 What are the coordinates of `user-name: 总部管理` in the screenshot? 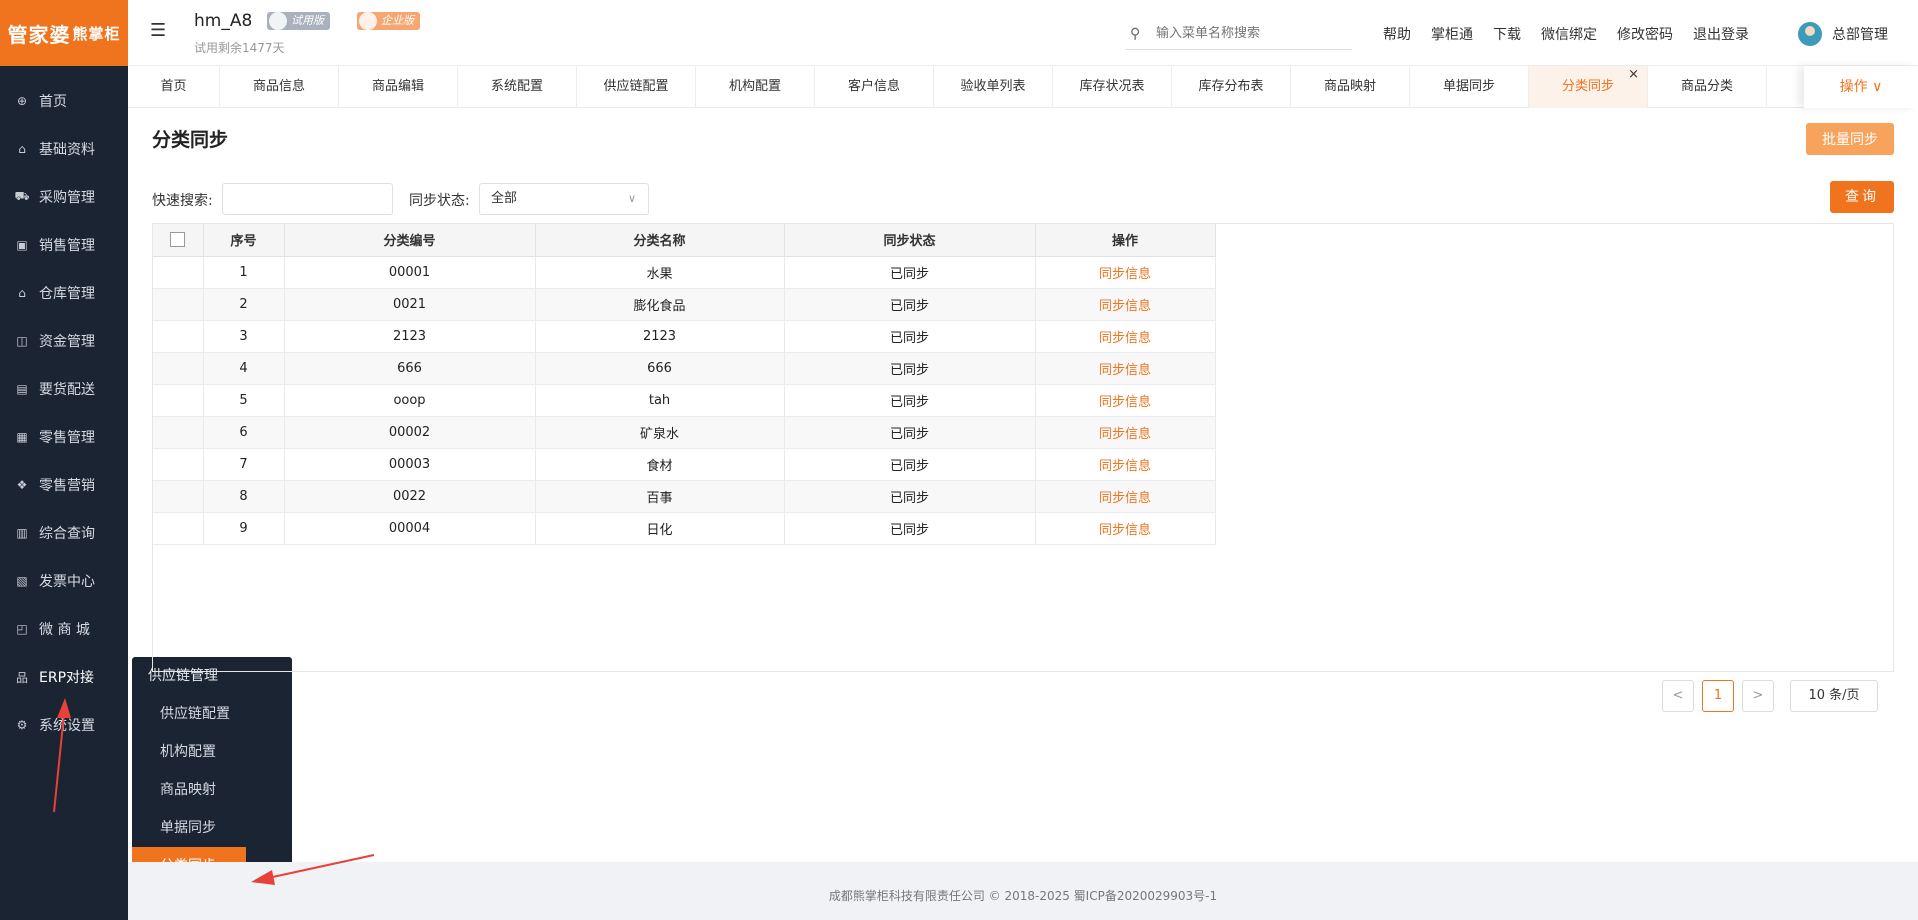 It's located at (1860, 35).